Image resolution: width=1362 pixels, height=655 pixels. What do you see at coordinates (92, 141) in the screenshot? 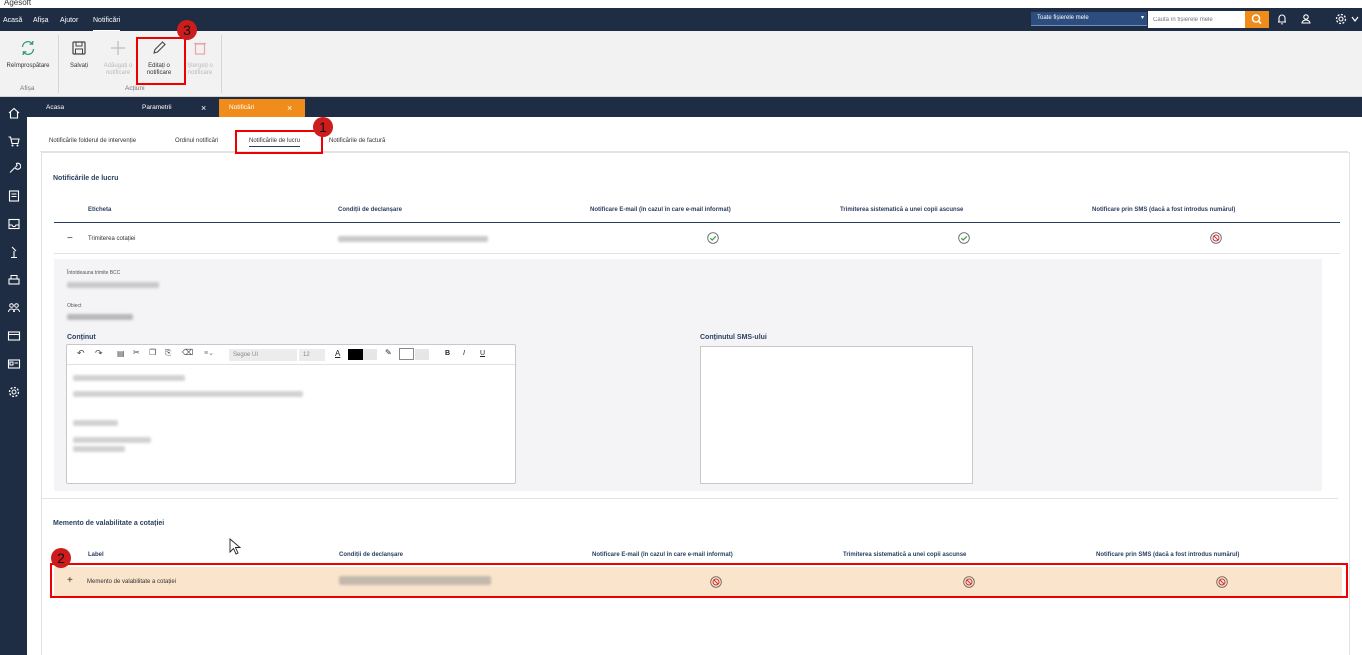
I see `subtab-folder: Notificările folderul de intervenție` at bounding box center [92, 141].